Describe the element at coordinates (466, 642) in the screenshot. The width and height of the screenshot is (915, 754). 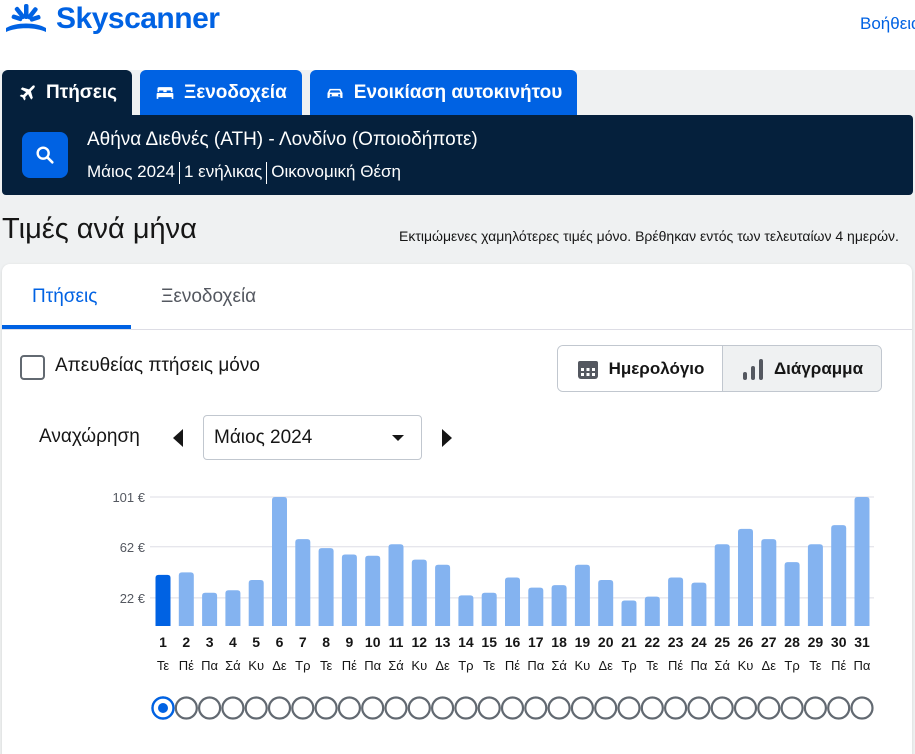
I see `day-number-label: 14` at that location.